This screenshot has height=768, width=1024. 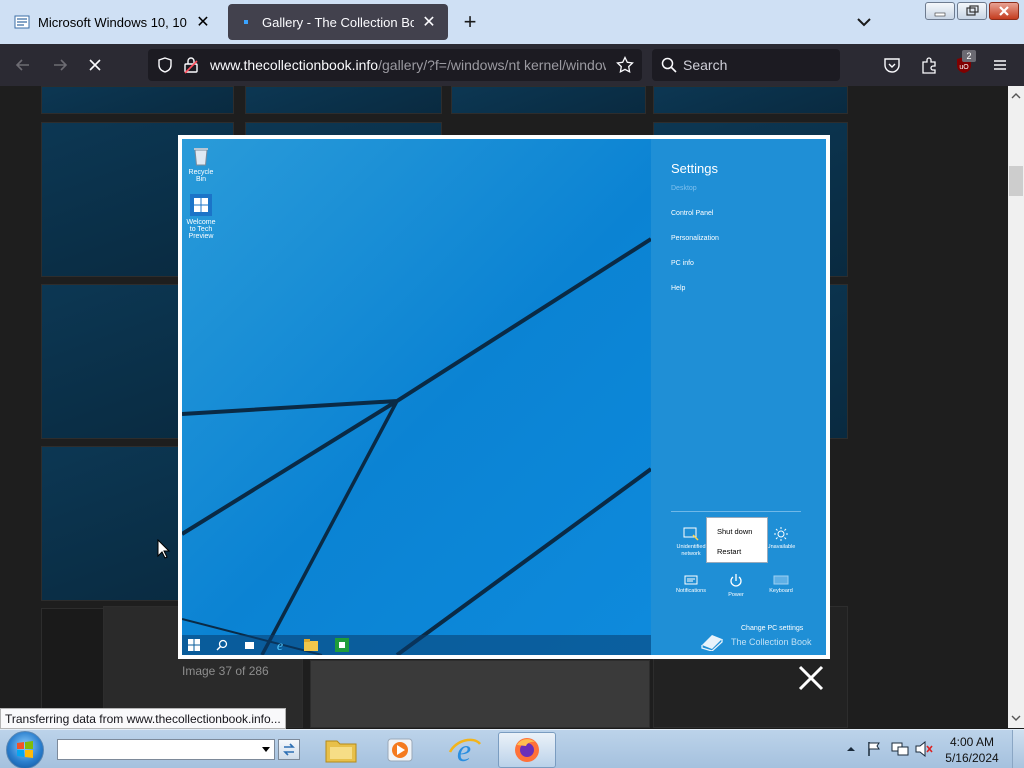 What do you see at coordinates (1016, 718) in the screenshot?
I see `scroll-down-arrow-icon` at bounding box center [1016, 718].